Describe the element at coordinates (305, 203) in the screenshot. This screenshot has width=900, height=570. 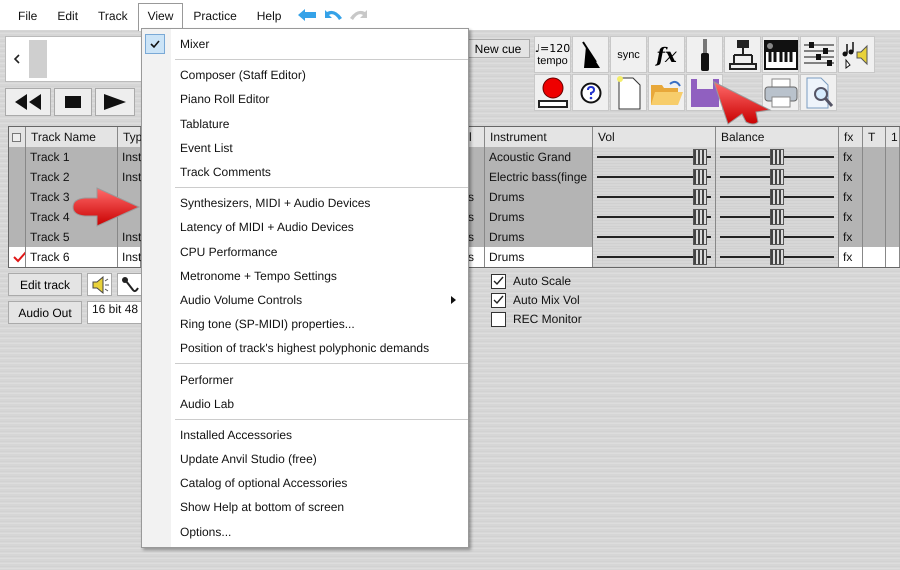
I see `menu-entry: Synthesizers, MIDI + Audio Devices` at that location.